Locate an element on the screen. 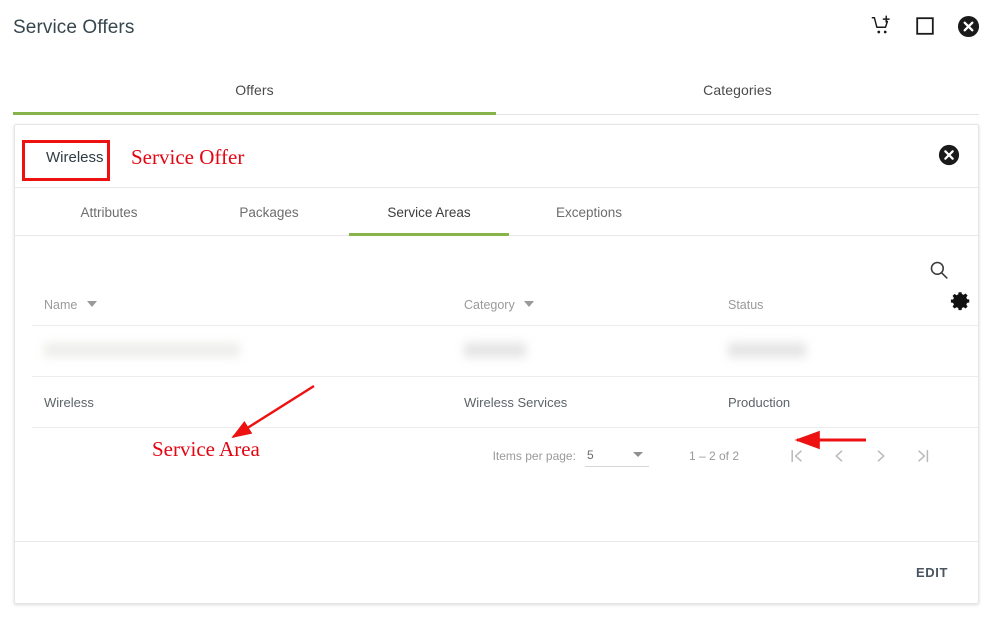  paginator: Items per page: 5 1 – 2 of 2 is located at coordinates (496, 456).